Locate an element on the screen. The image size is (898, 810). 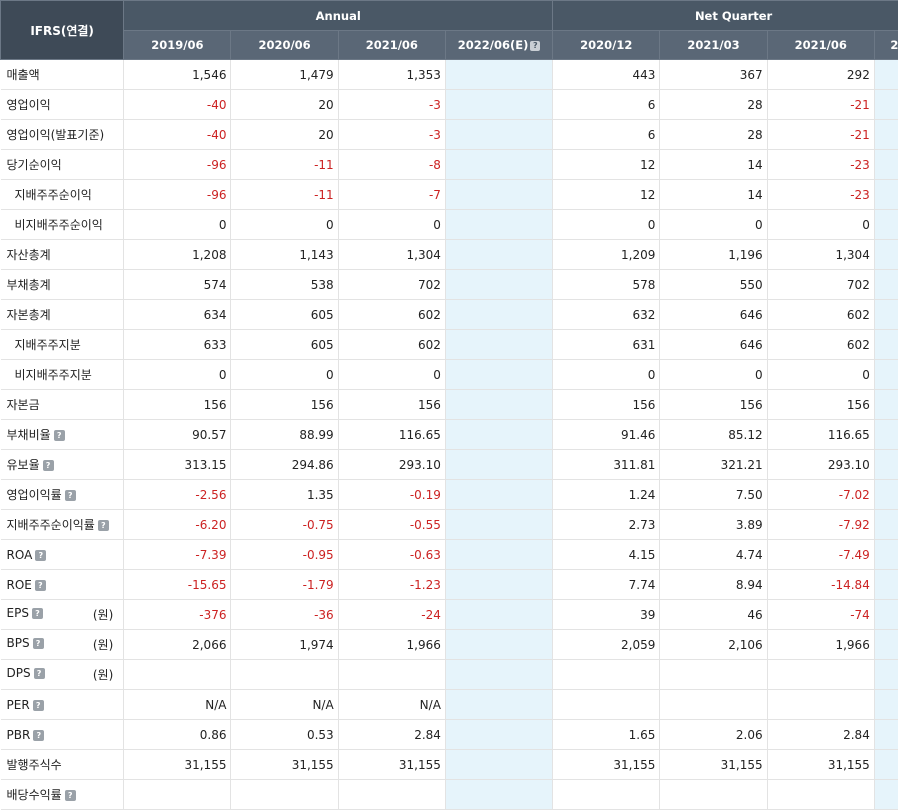
row-label: 지배주주순이익률 is located at coordinates (51, 525).